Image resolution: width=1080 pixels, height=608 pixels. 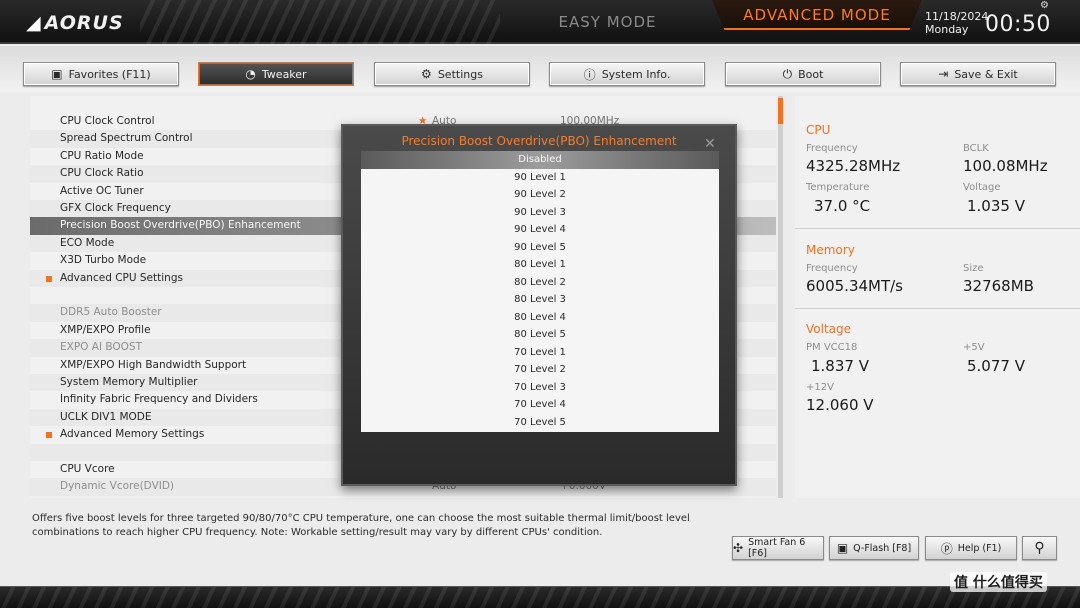 What do you see at coordinates (589, 74) in the screenshot?
I see `info-icon: ⓘ` at bounding box center [589, 74].